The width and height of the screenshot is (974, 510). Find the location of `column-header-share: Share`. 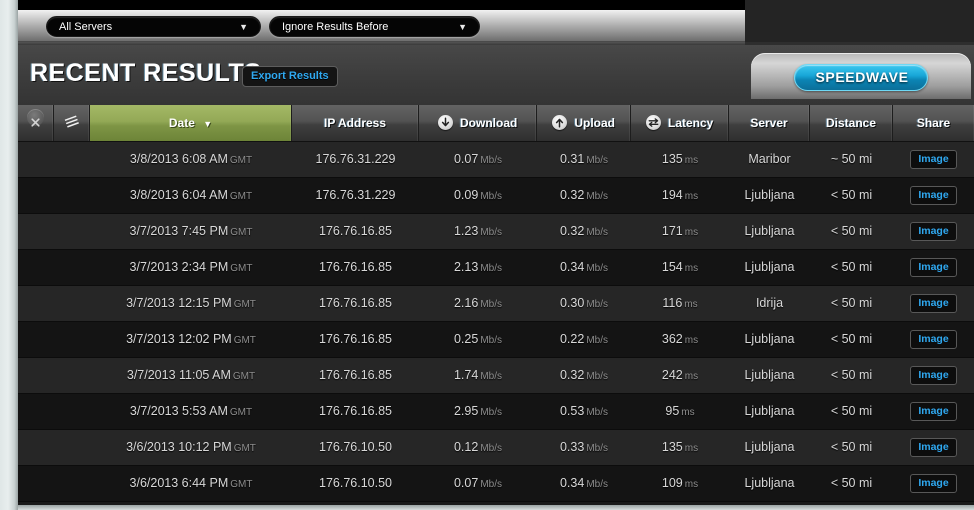

column-header-share: Share is located at coordinates (933, 123).